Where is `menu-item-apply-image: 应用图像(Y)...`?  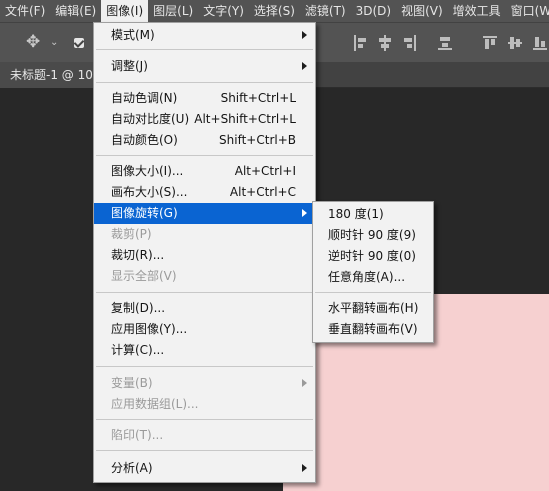
menu-item-apply-image: 应用图像(Y)... is located at coordinates (204, 329).